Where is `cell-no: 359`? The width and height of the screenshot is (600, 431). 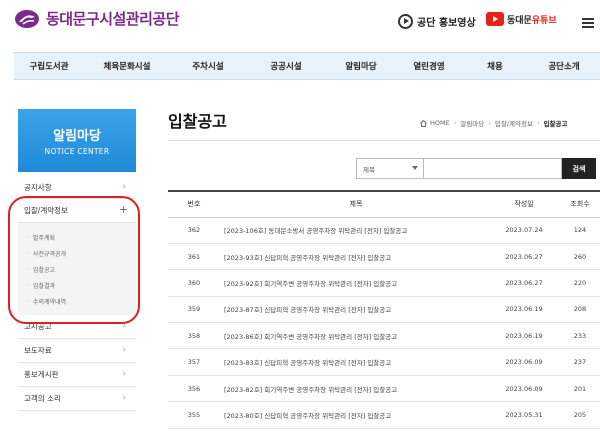
cell-no: 359 is located at coordinates (194, 310).